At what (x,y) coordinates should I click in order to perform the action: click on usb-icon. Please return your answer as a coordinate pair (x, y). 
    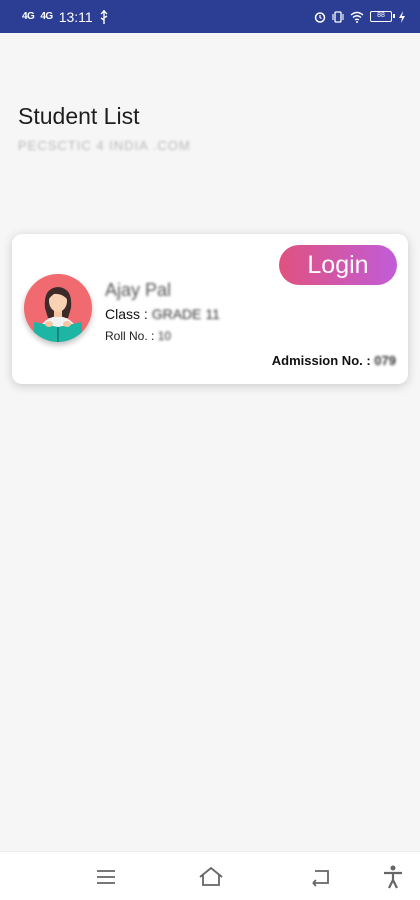
    Looking at the image, I should click on (104, 16).